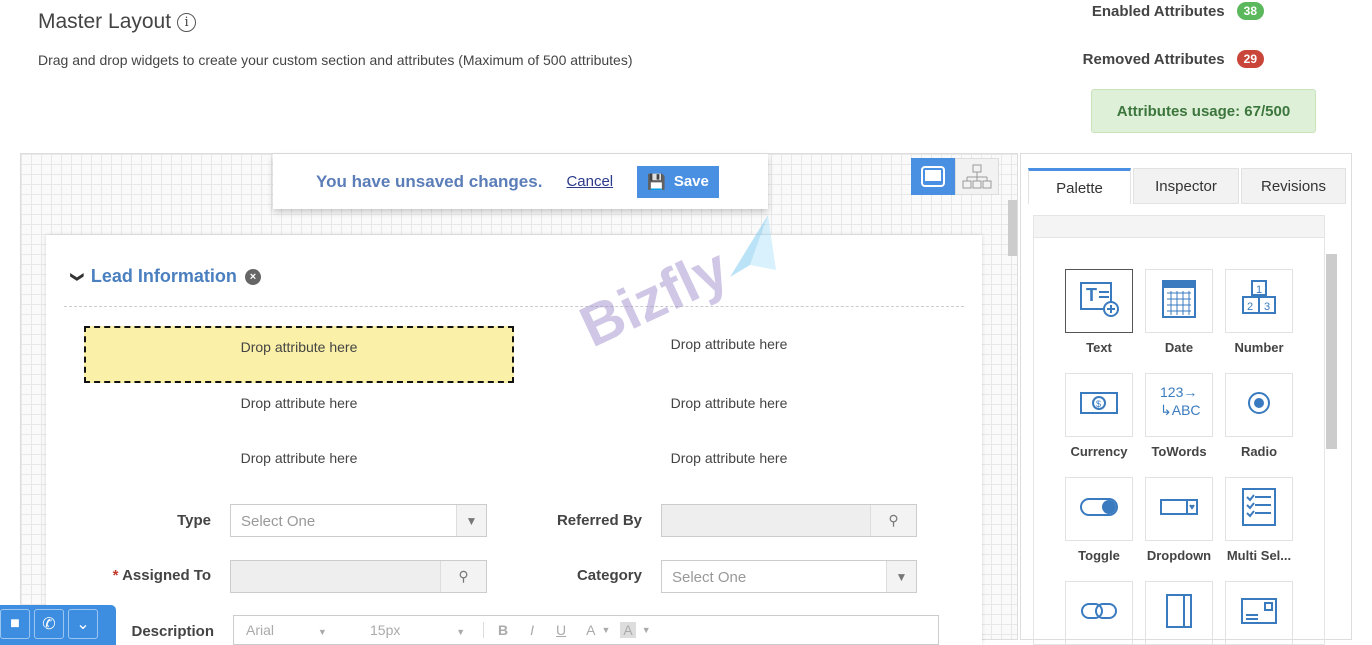 The image size is (1372, 645). What do you see at coordinates (1158, 11) in the screenshot?
I see `enabled-label: Enabled Attributes` at bounding box center [1158, 11].